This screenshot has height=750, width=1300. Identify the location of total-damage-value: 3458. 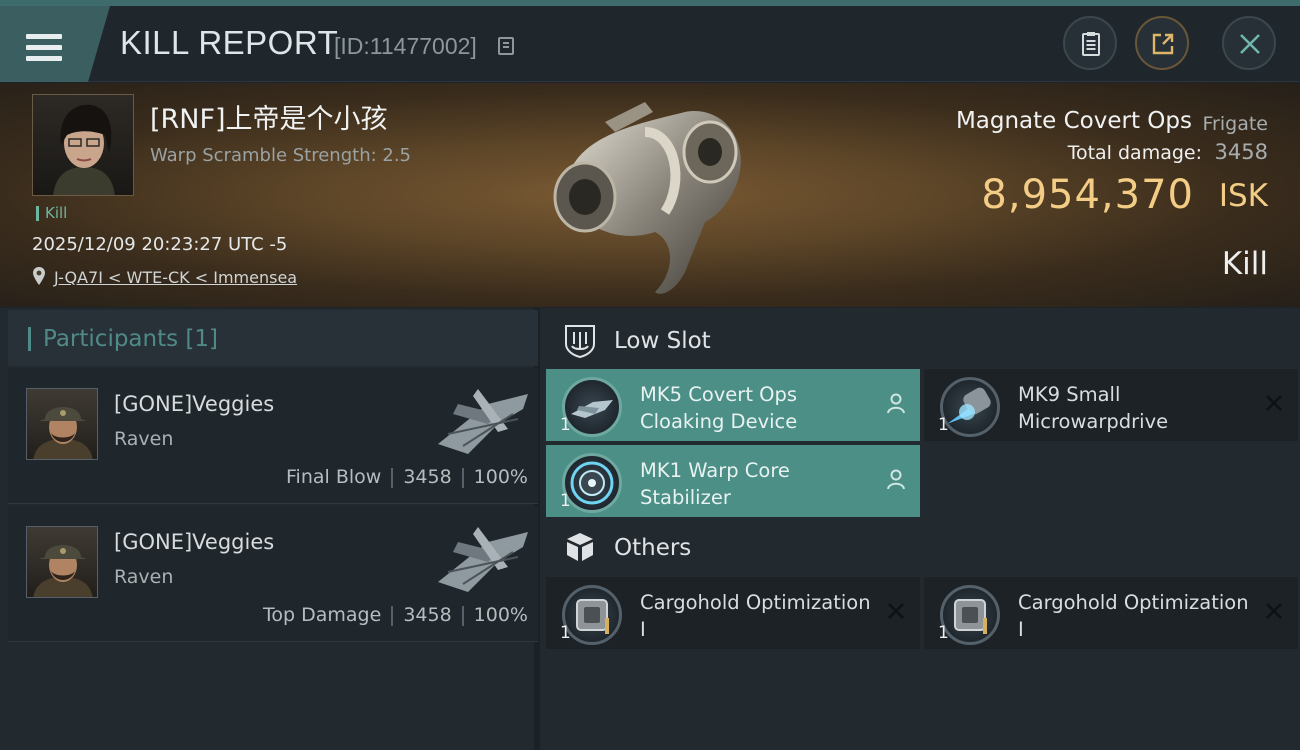
(1241, 152).